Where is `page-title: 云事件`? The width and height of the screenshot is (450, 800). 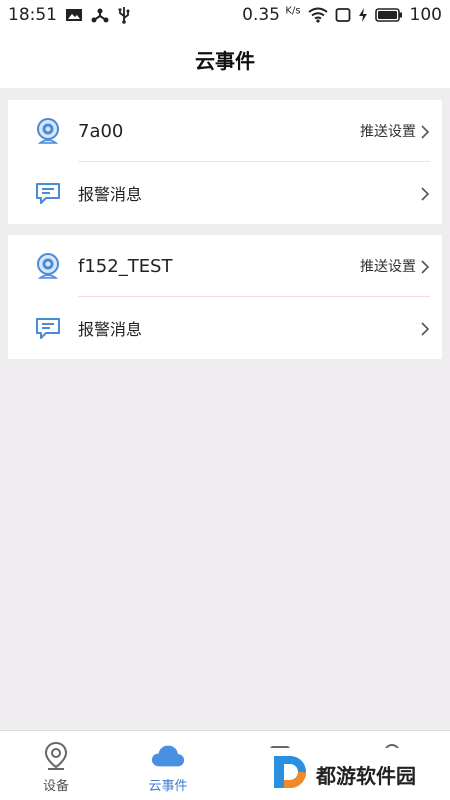
page-title: 云事件 is located at coordinates (225, 60).